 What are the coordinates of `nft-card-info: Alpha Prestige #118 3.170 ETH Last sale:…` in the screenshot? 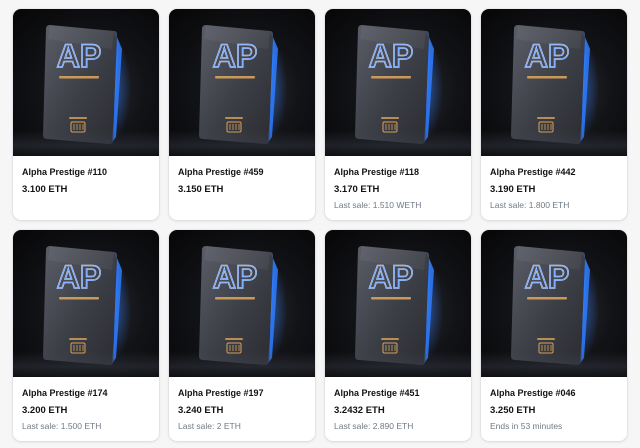 It's located at (398, 183).